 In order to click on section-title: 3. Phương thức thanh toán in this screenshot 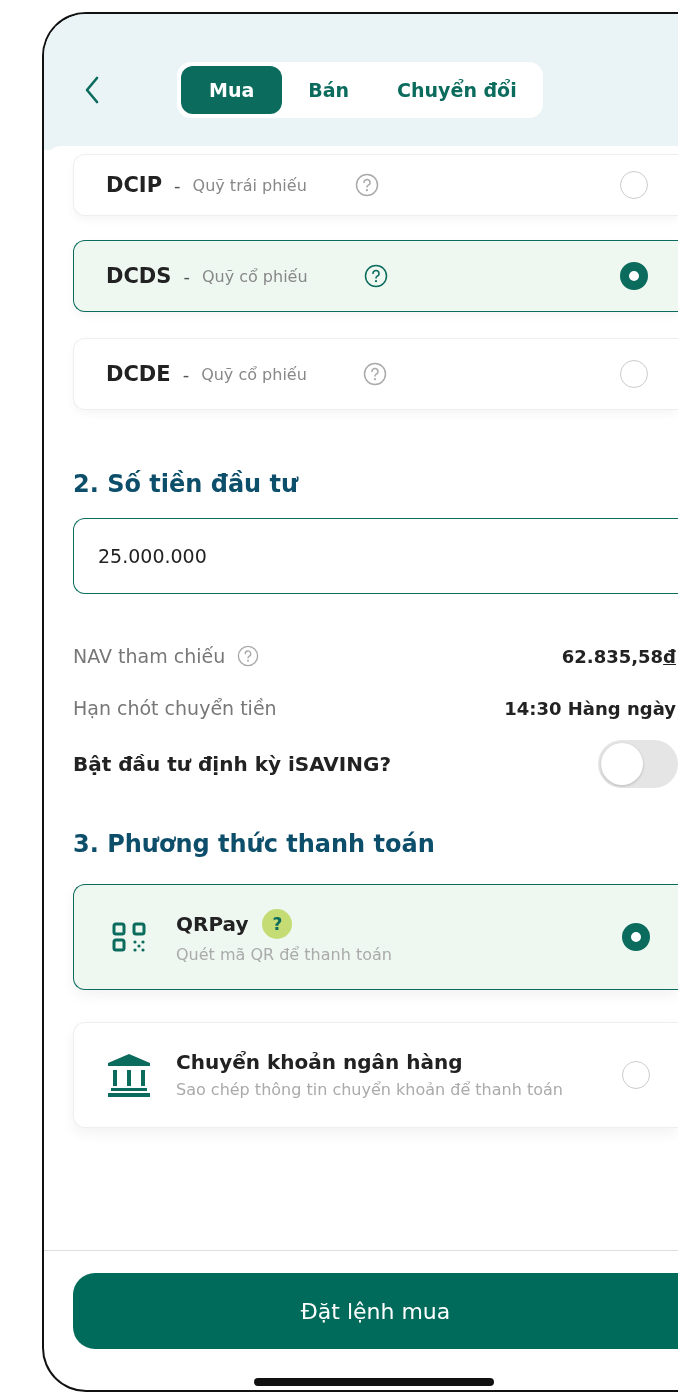, I will do `click(254, 844)`.